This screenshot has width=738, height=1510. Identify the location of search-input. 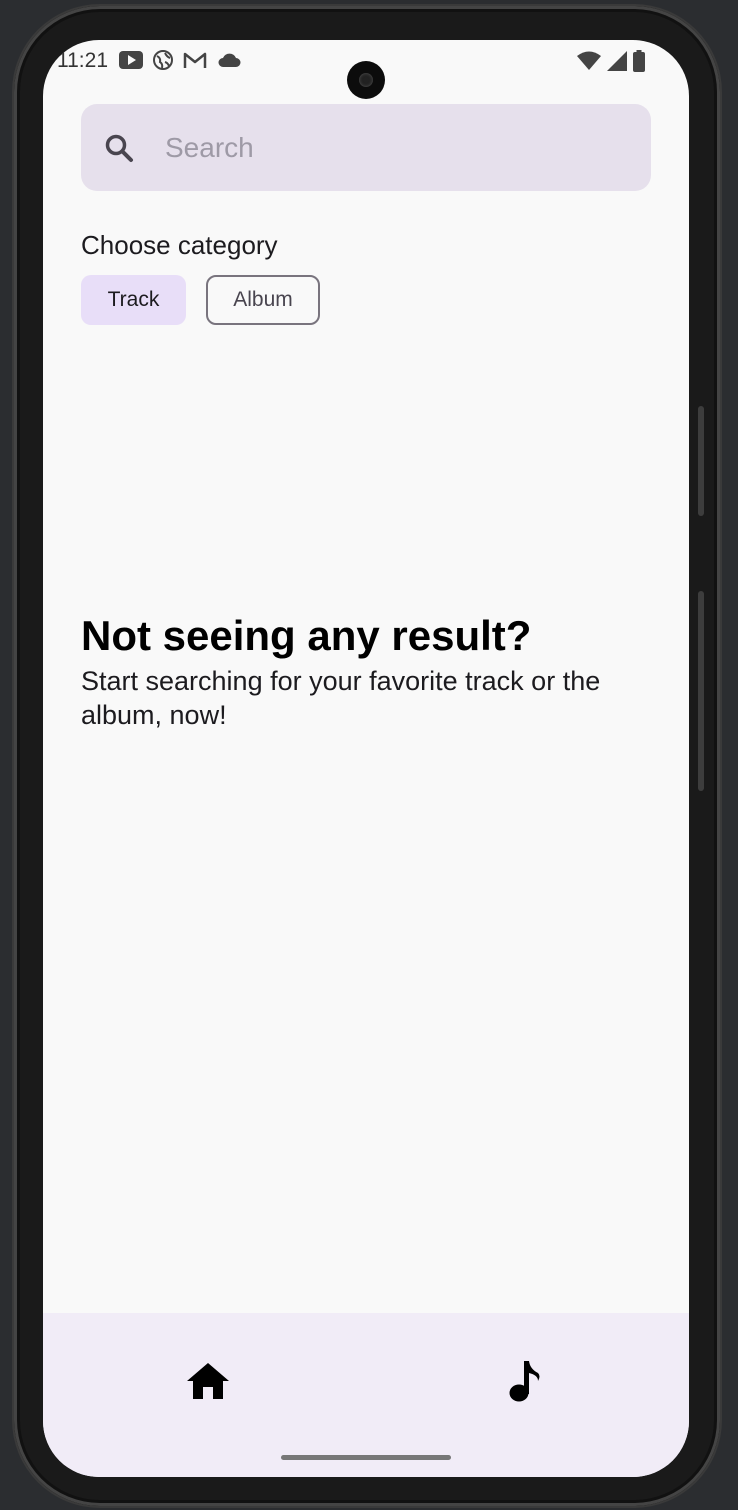
(385, 147).